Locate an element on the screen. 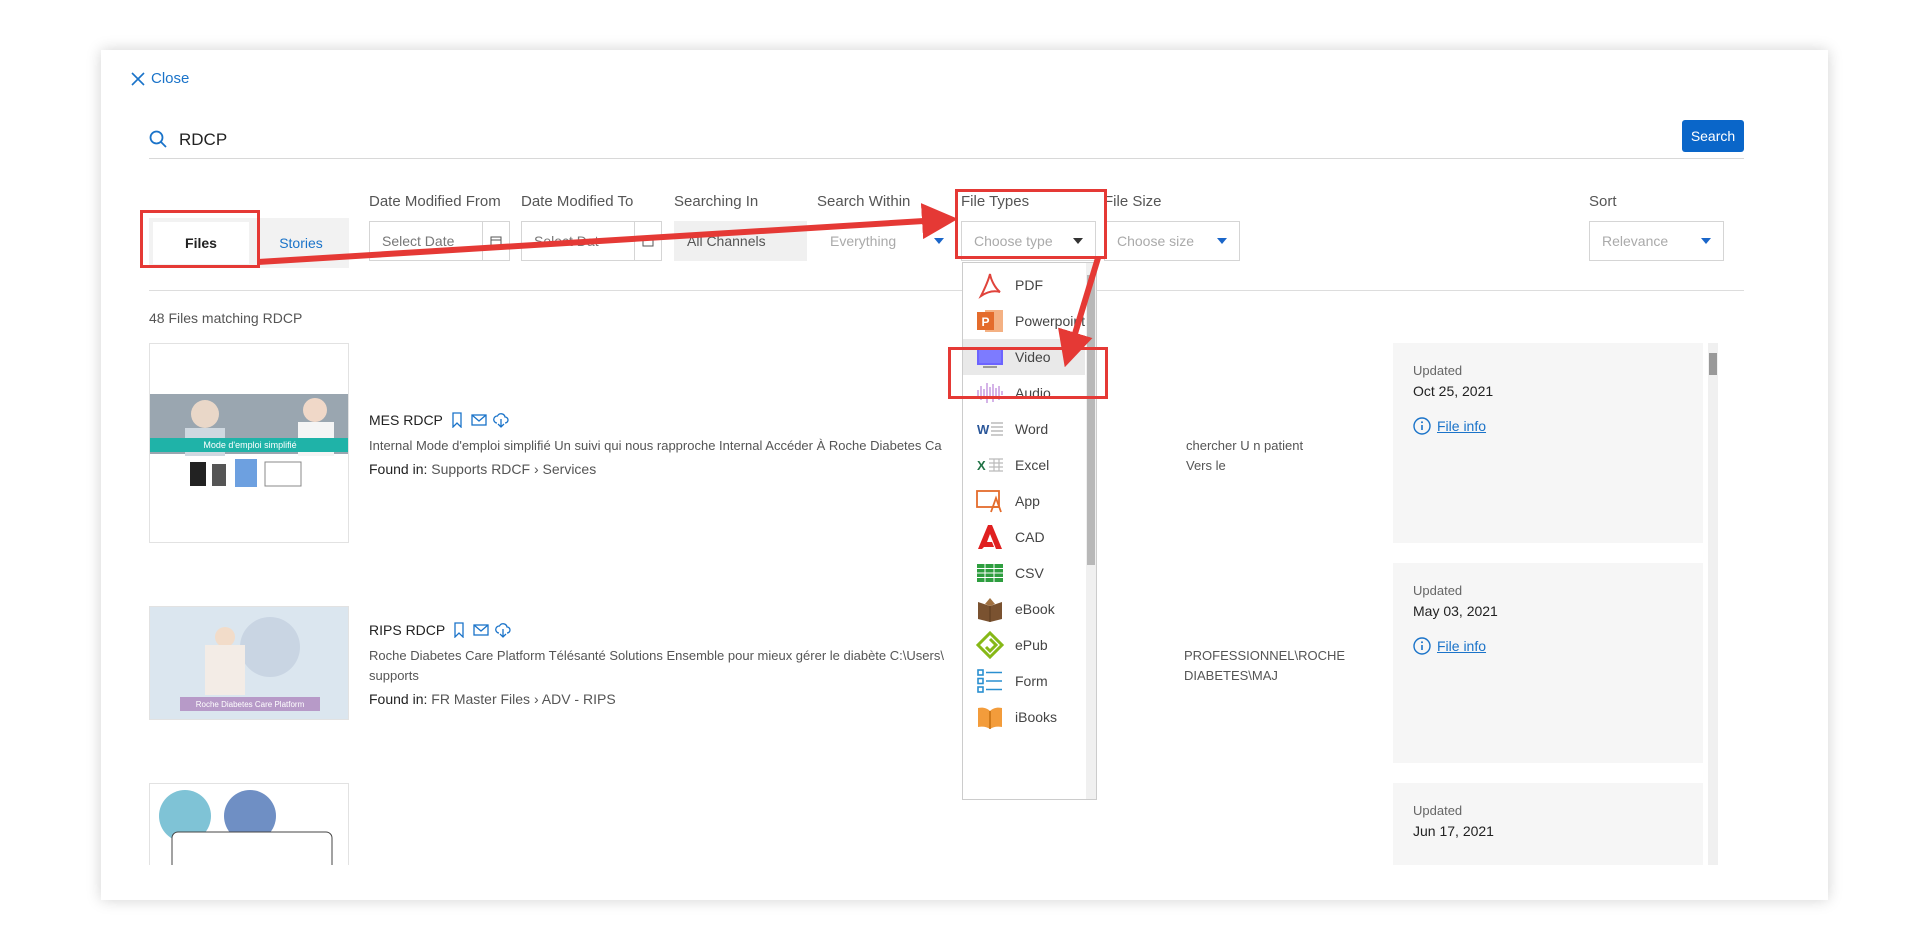 Image resolution: width=1920 pixels, height=947 pixels. date-to-placeholder: Select Dat is located at coordinates (566, 241).